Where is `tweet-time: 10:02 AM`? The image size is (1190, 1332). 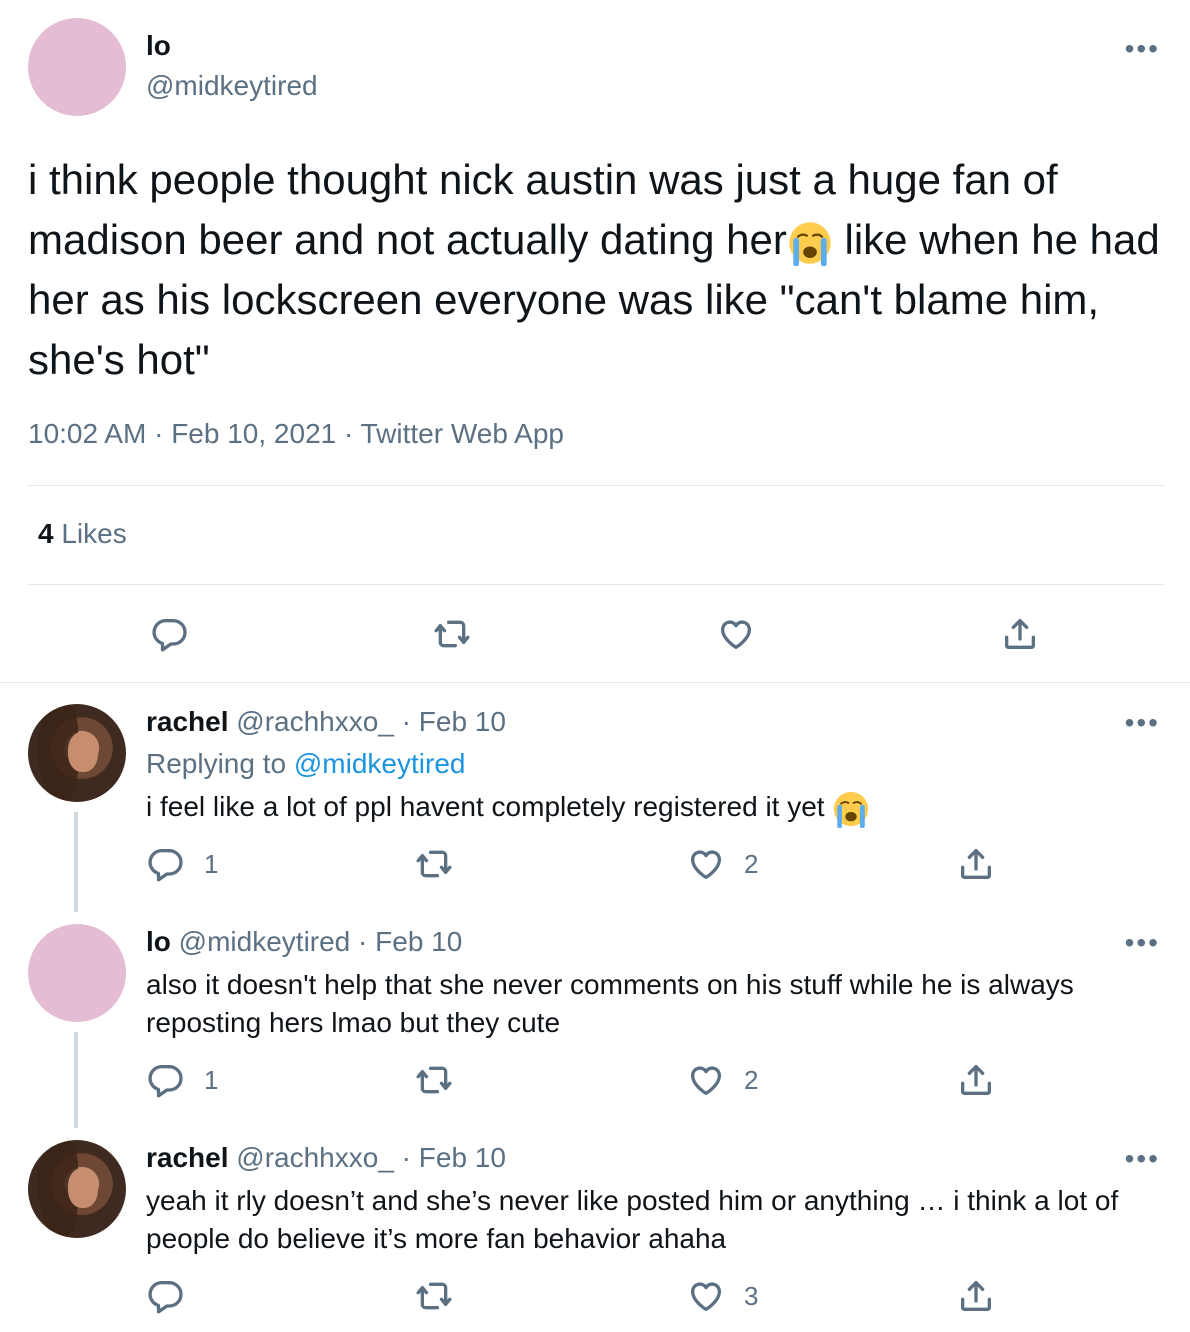 tweet-time: 10:02 AM is located at coordinates (87, 433).